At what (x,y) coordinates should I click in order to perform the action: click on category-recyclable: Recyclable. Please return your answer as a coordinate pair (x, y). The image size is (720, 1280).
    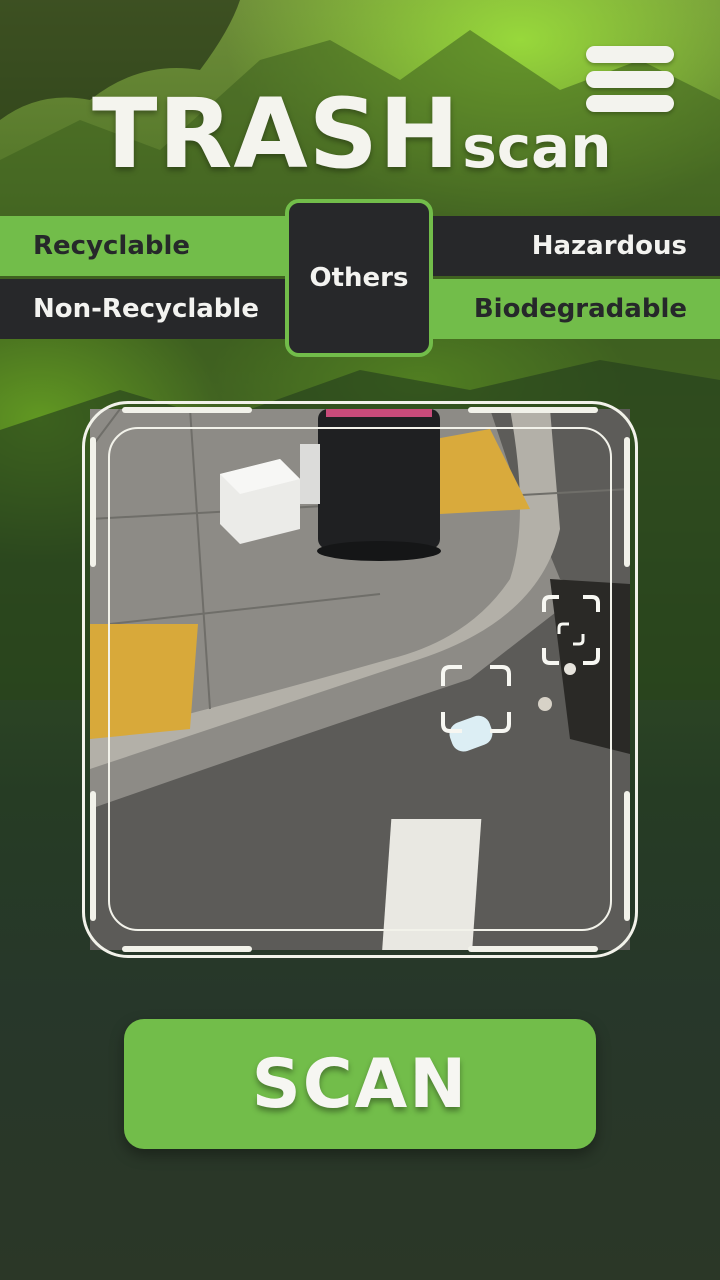
    Looking at the image, I should click on (150, 246).